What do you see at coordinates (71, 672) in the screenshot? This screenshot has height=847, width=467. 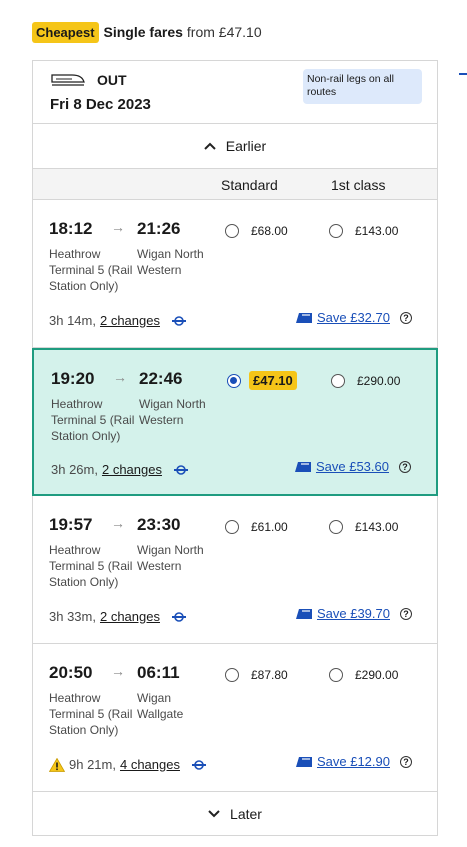 I see `departure-time: 20:50` at bounding box center [71, 672].